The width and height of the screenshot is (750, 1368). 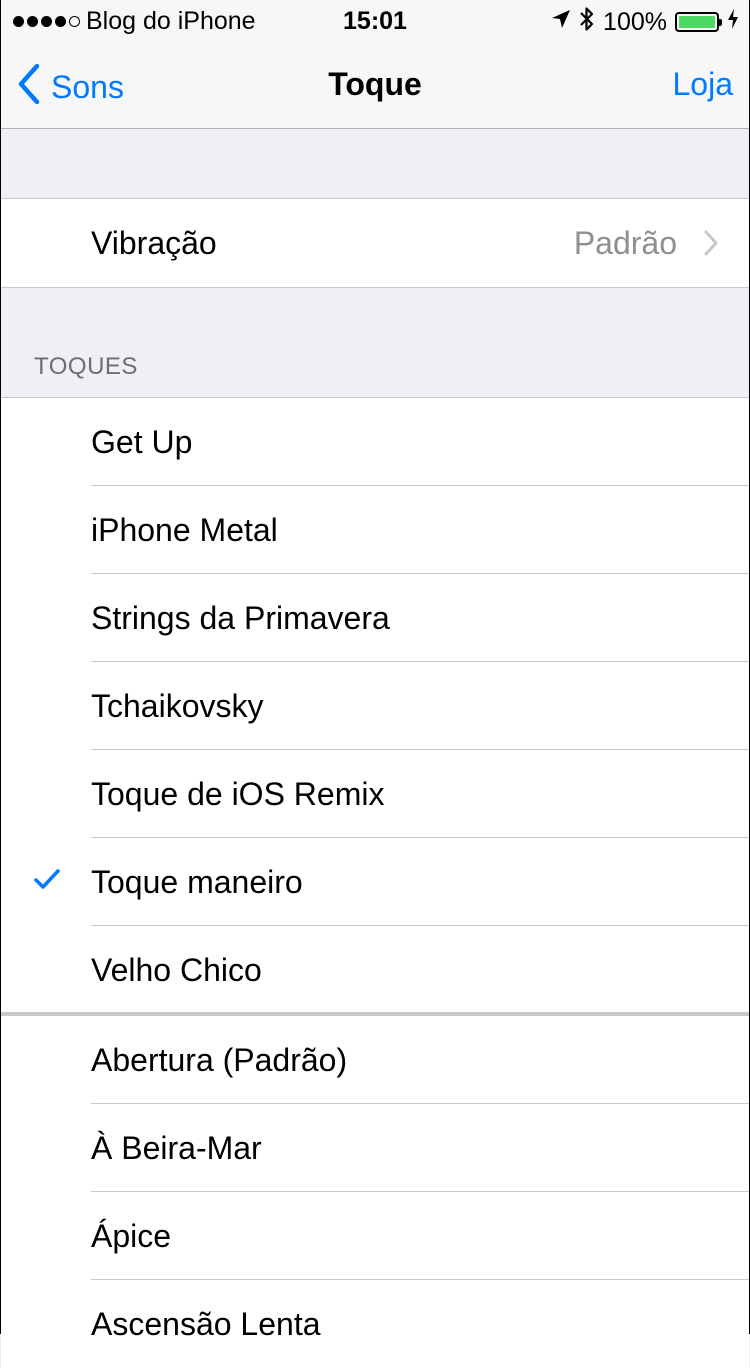 What do you see at coordinates (131, 1236) in the screenshot?
I see `ringtone-label: Ápice` at bounding box center [131, 1236].